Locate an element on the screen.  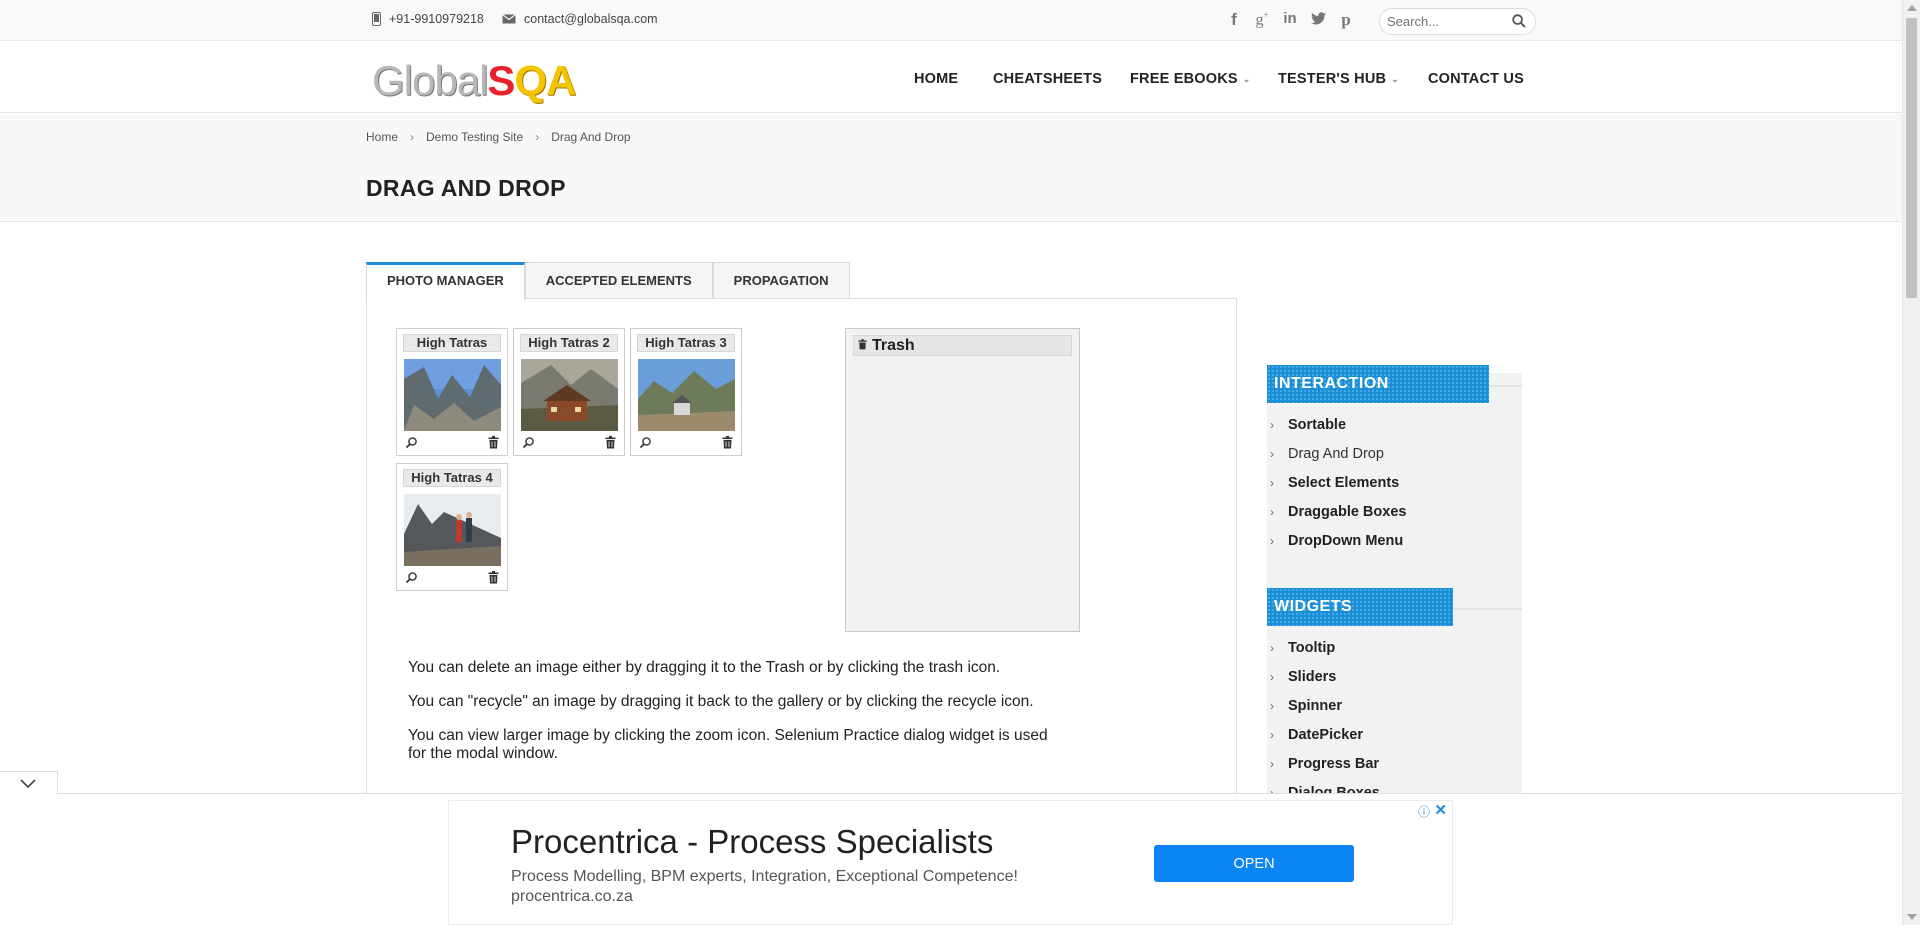
sidebar-item-label: Sortable is located at coordinates (1317, 425).